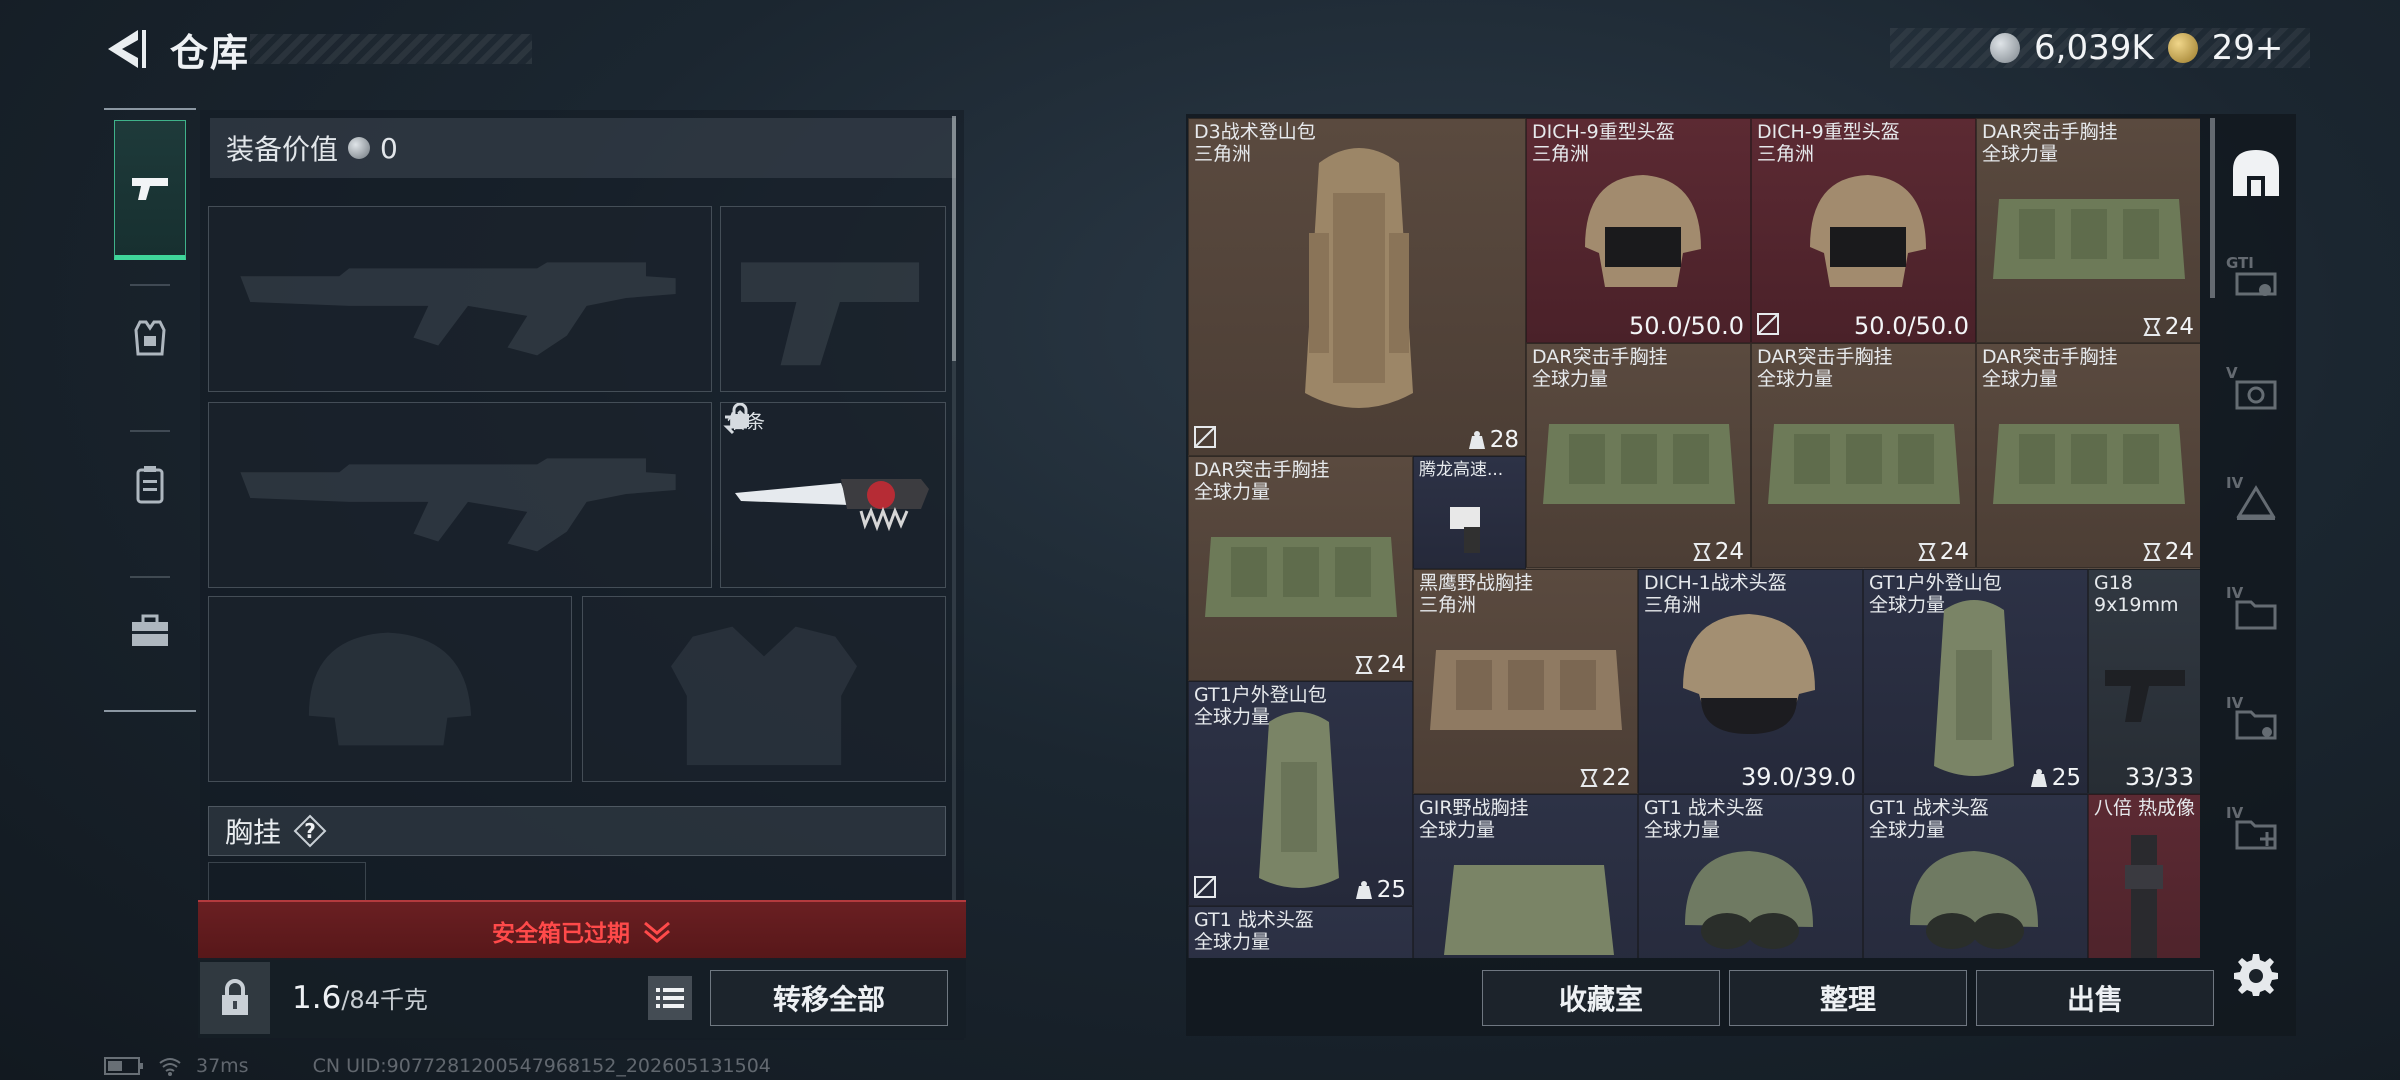  What do you see at coordinates (1911, 326) in the screenshot?
I see `item-durability: 50.0/50.0` at bounding box center [1911, 326].